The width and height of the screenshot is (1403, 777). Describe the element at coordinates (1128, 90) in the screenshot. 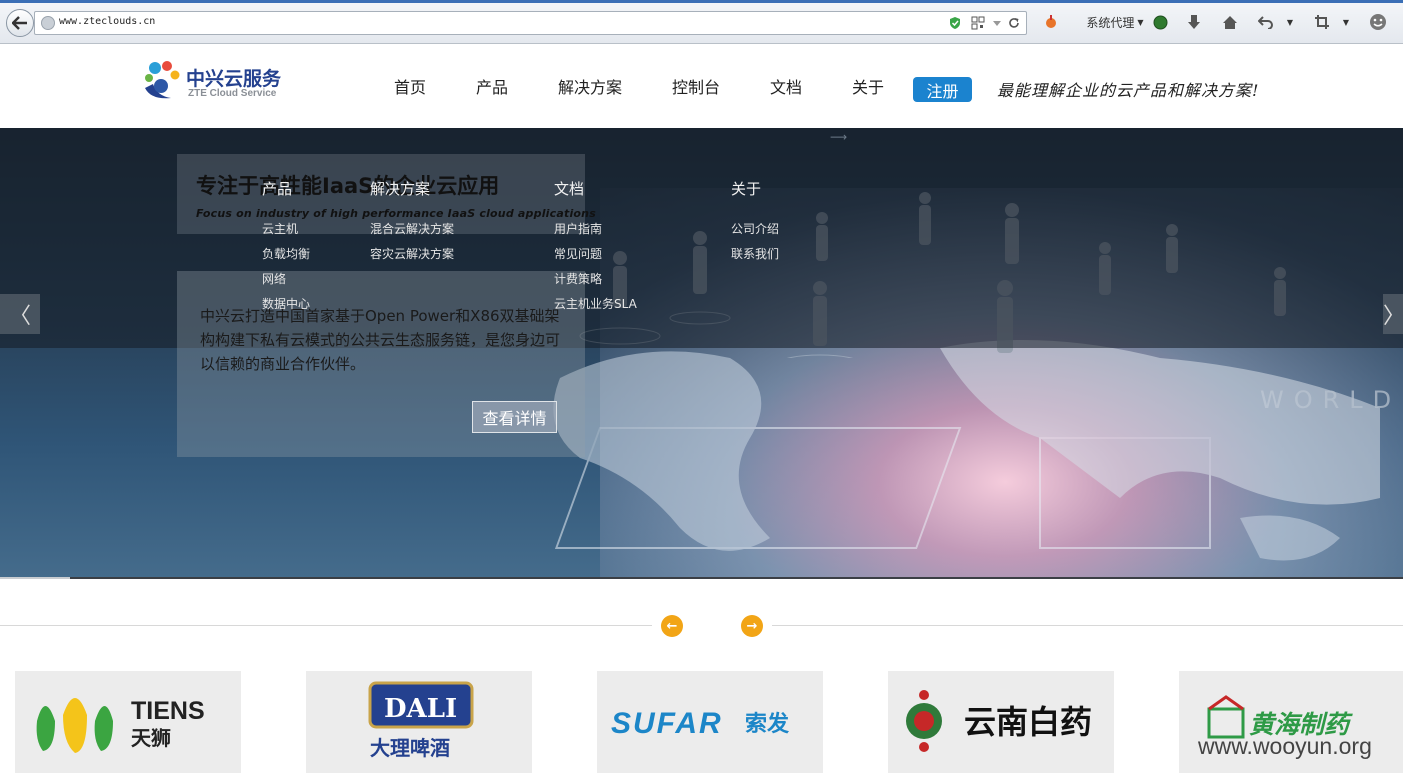

I see `header-slogan: 最能理解企业的云产品和解决方案!` at that location.